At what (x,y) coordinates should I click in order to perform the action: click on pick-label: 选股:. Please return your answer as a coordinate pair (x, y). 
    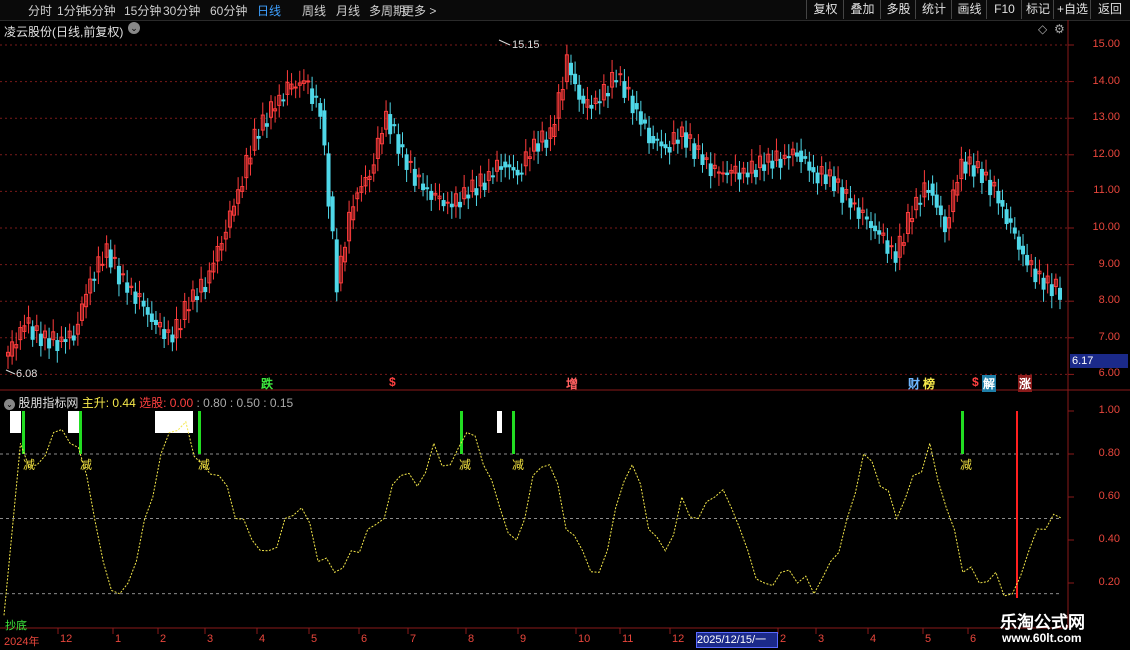
    Looking at the image, I should click on (153, 403).